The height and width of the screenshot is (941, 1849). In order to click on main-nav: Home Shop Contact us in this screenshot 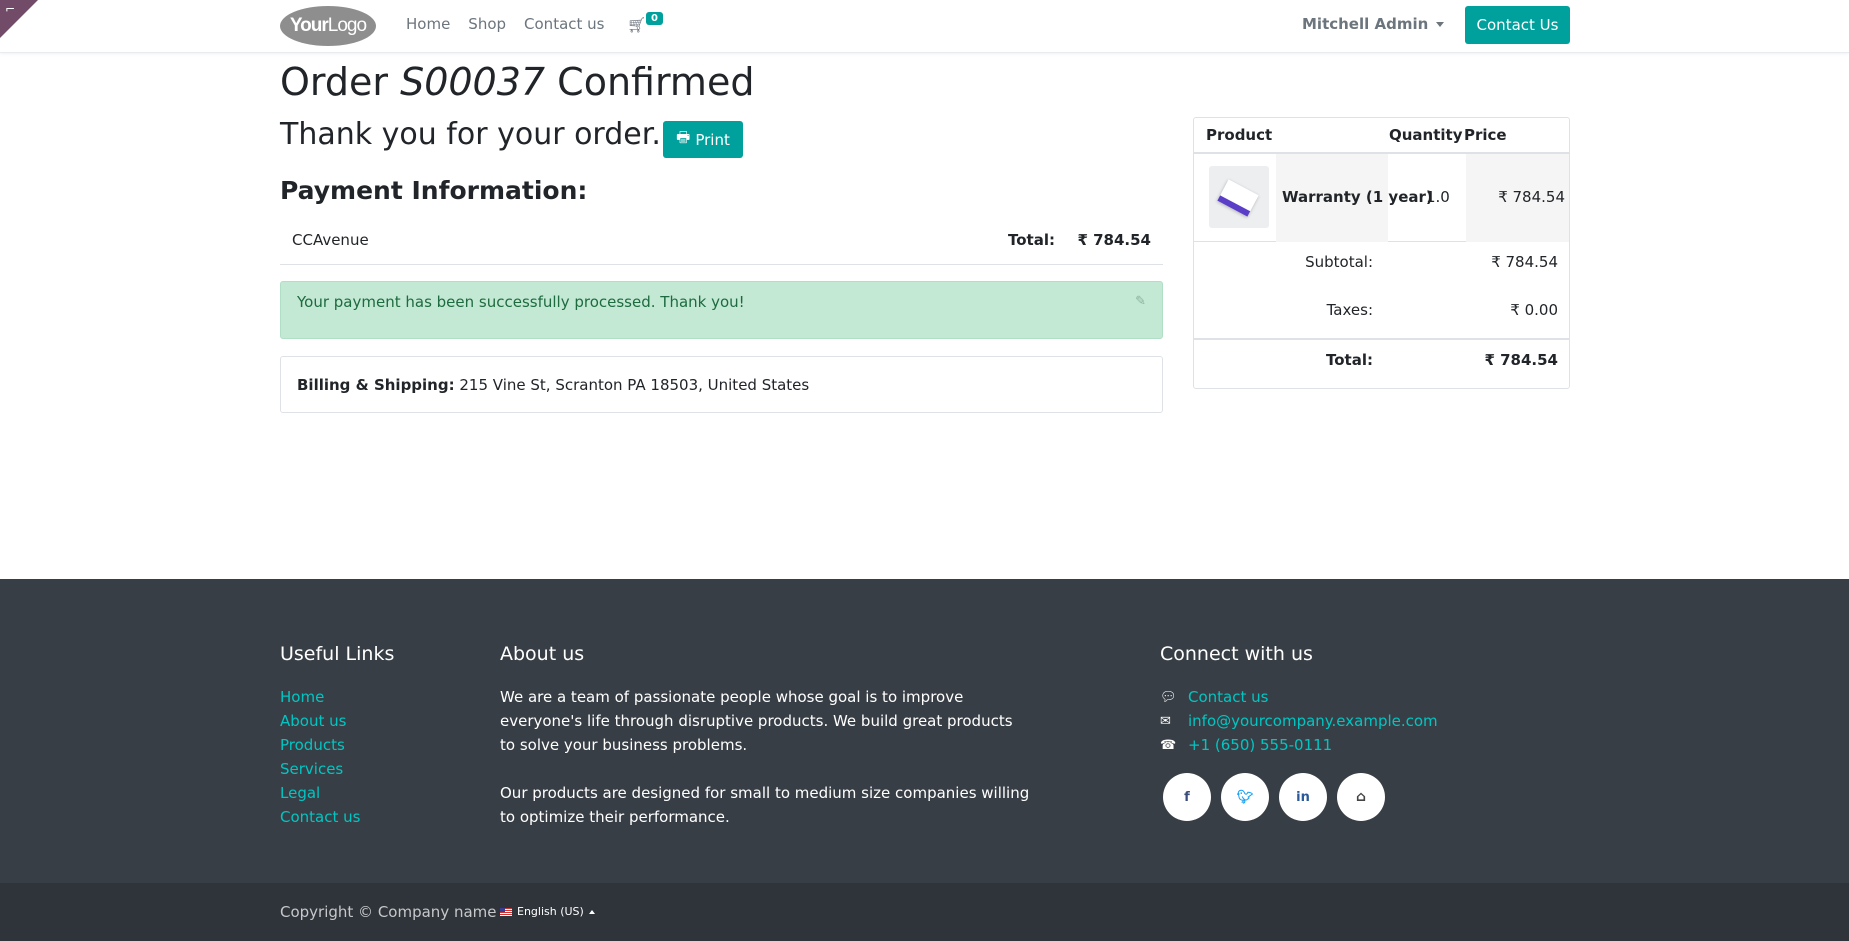, I will do `click(509, 24)`.